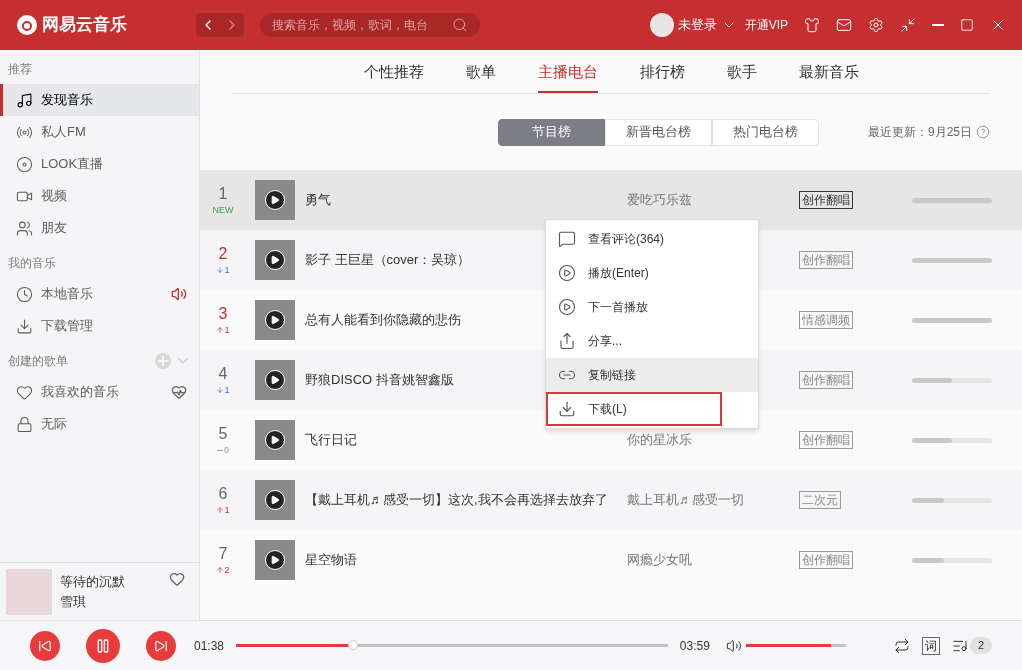 The image size is (1022, 670). Describe the element at coordinates (20, 69) in the screenshot. I see `section-title: 推荐` at that location.